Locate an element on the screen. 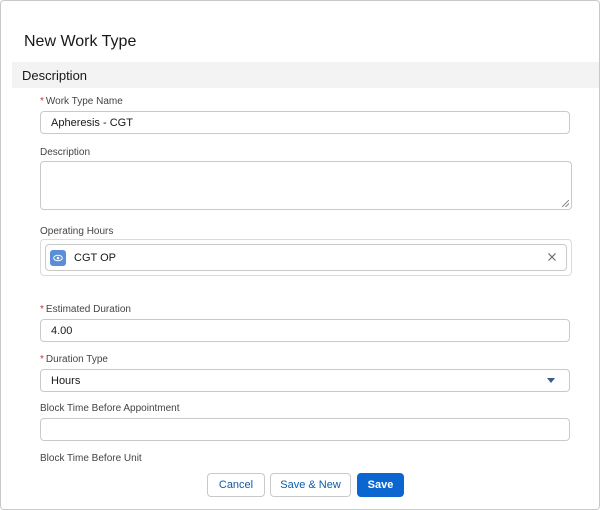  duration-type-label: * Duration Type is located at coordinates (74, 359).